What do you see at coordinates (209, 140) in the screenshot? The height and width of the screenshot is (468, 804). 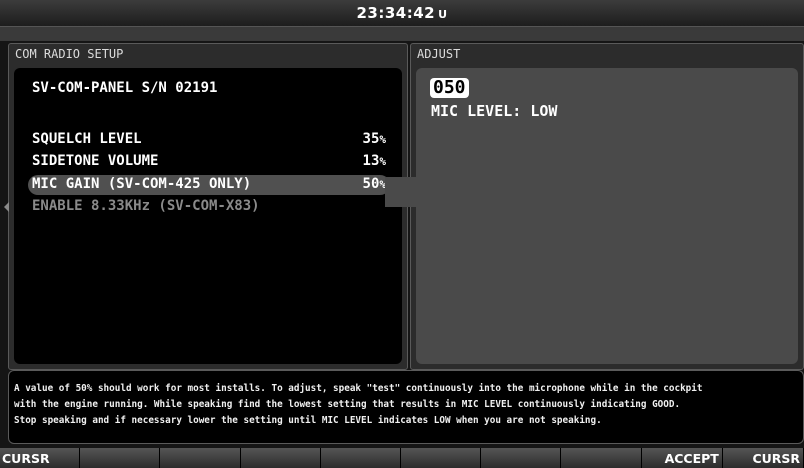 I see `setting-squelch-level: SQUELCH LEVEL 35%` at bounding box center [209, 140].